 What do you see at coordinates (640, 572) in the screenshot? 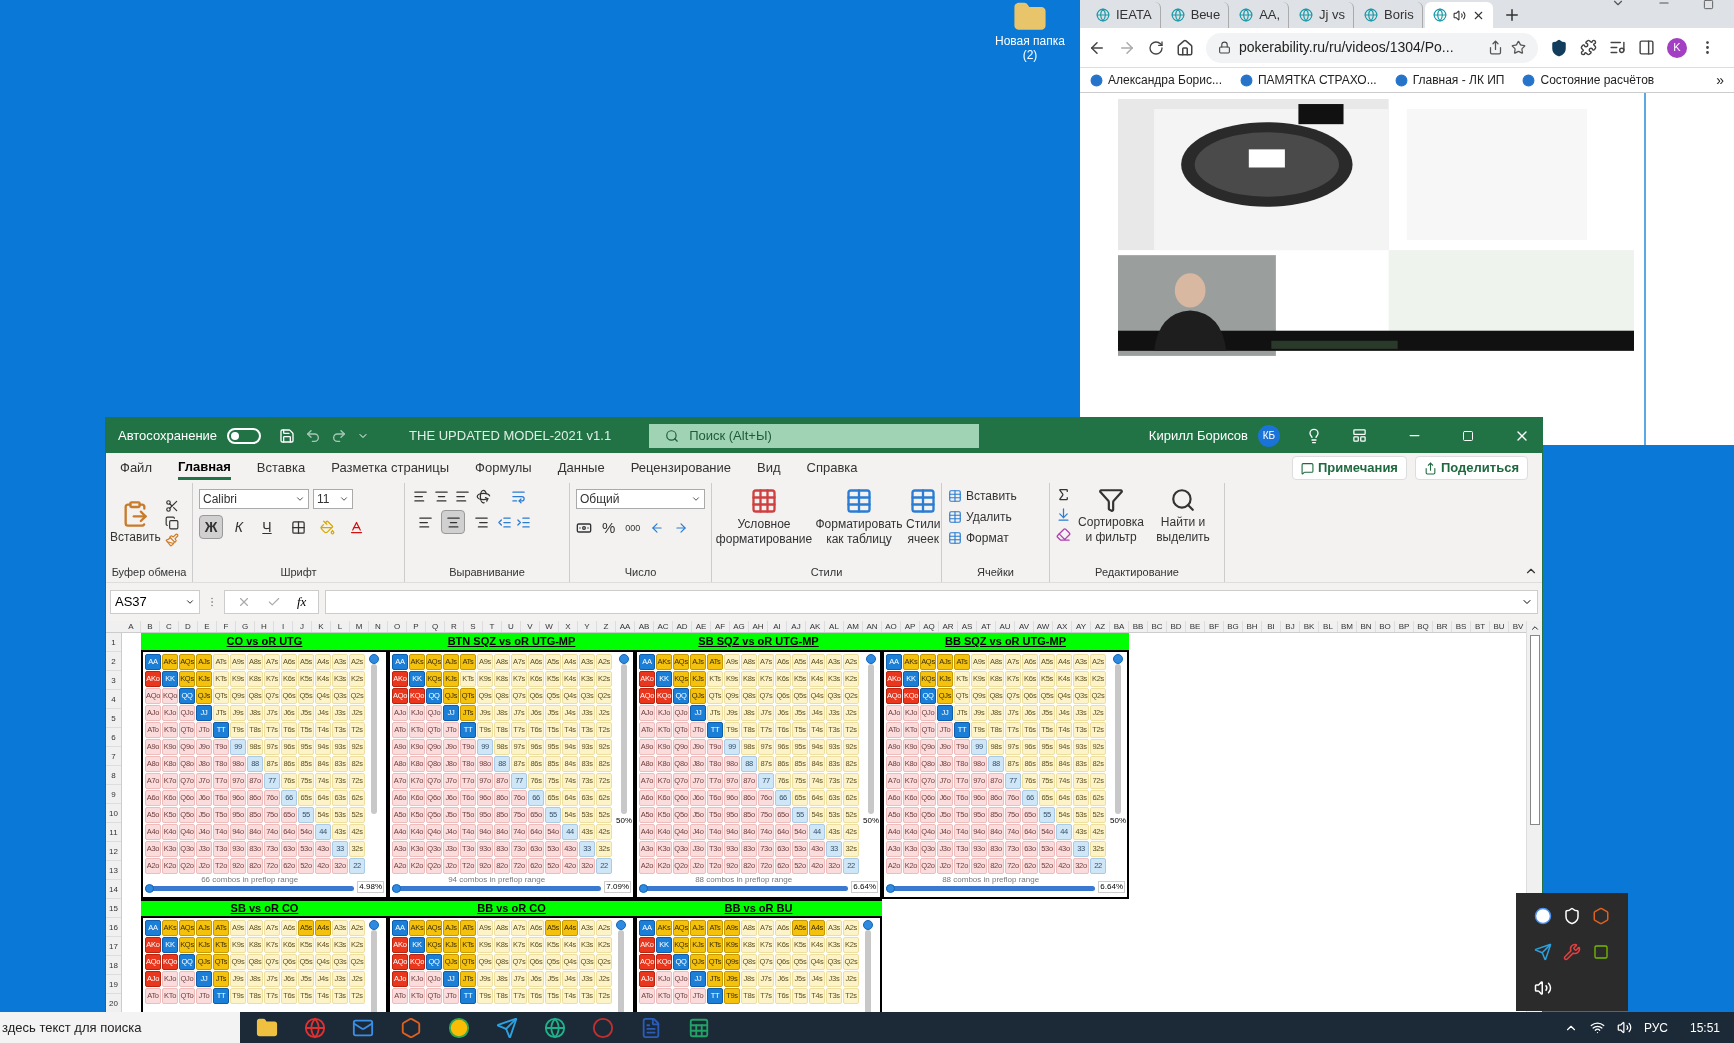
I see `group-label: Число` at bounding box center [640, 572].